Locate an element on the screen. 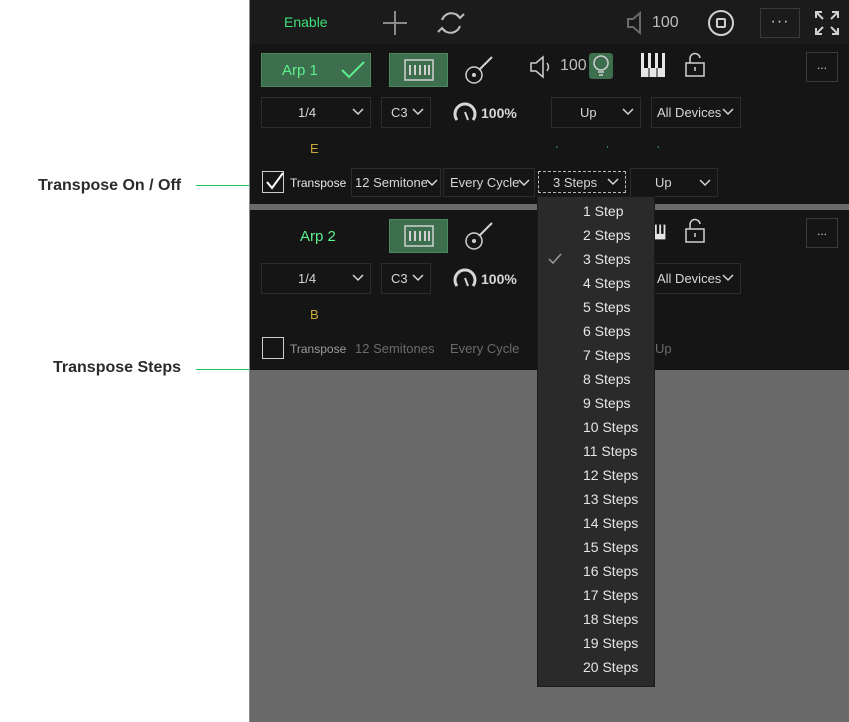  add-icon is located at coordinates (395, 23).